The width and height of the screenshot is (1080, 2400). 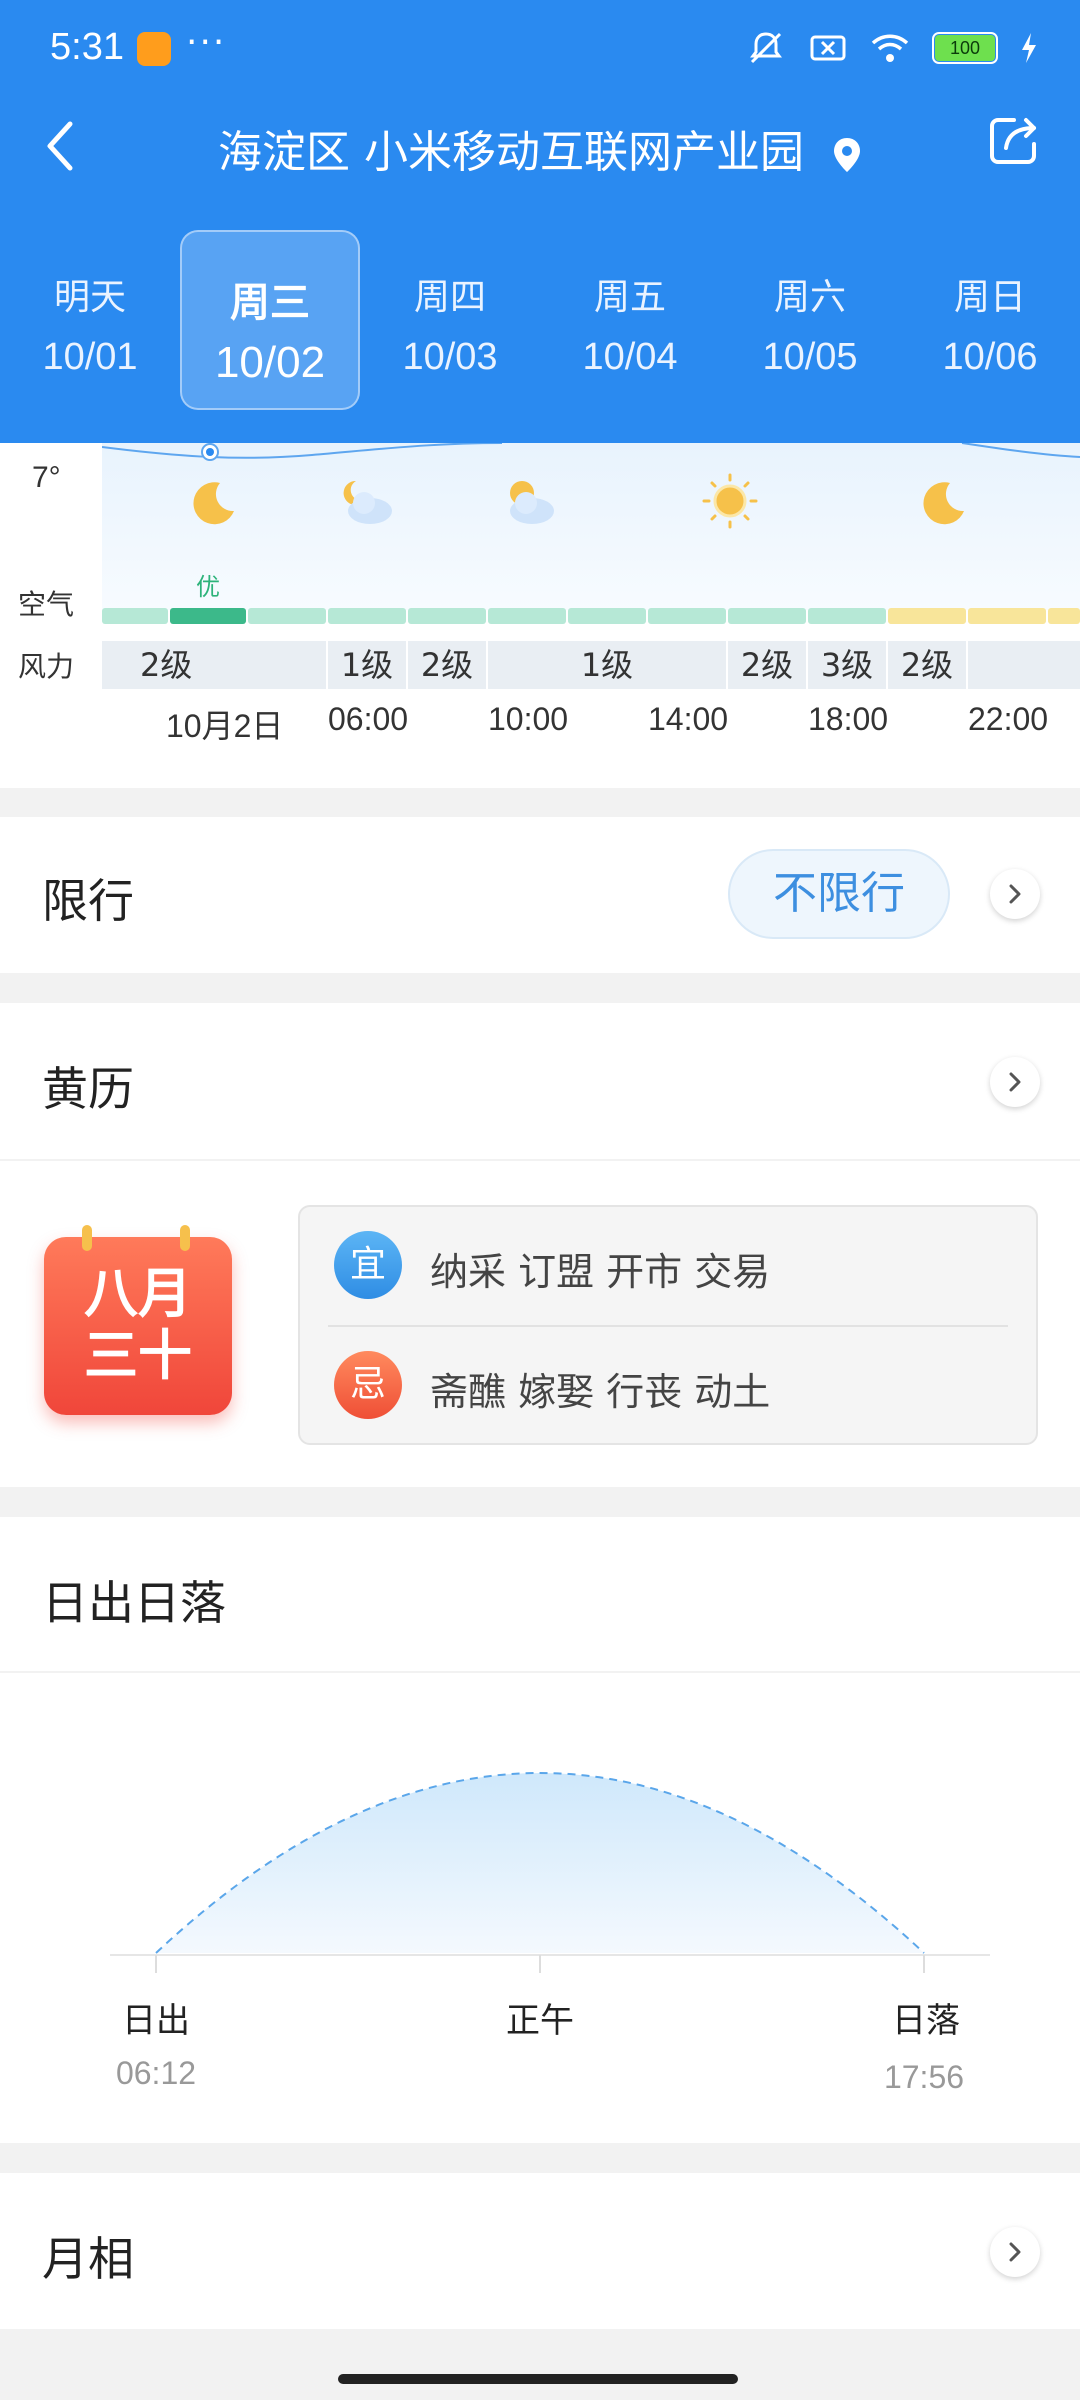 What do you see at coordinates (156, 2021) in the screenshot?
I see `sunrise-label: 日出` at bounding box center [156, 2021].